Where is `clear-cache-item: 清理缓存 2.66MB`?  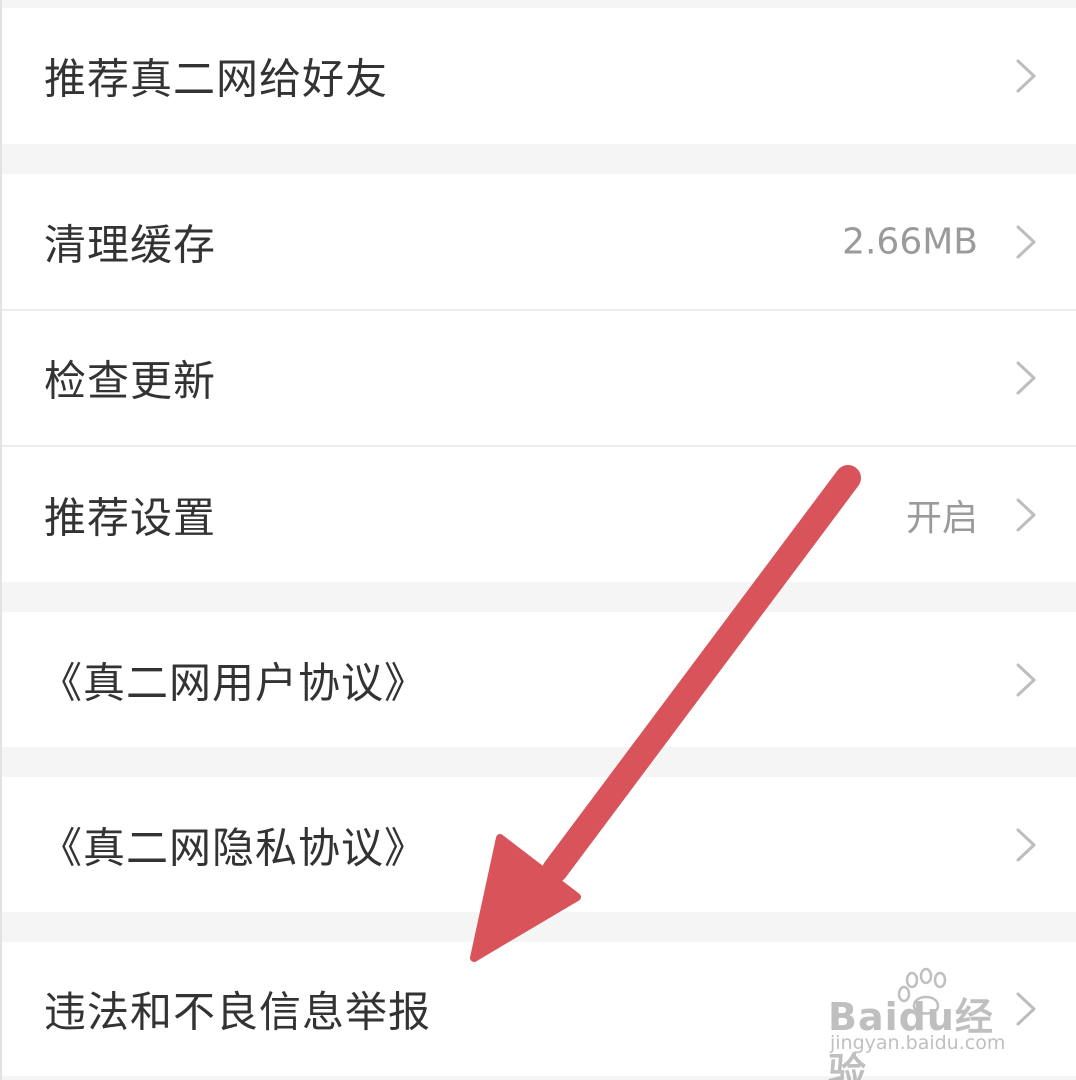
clear-cache-item: 清理缓存 2.66MB is located at coordinates (538, 242).